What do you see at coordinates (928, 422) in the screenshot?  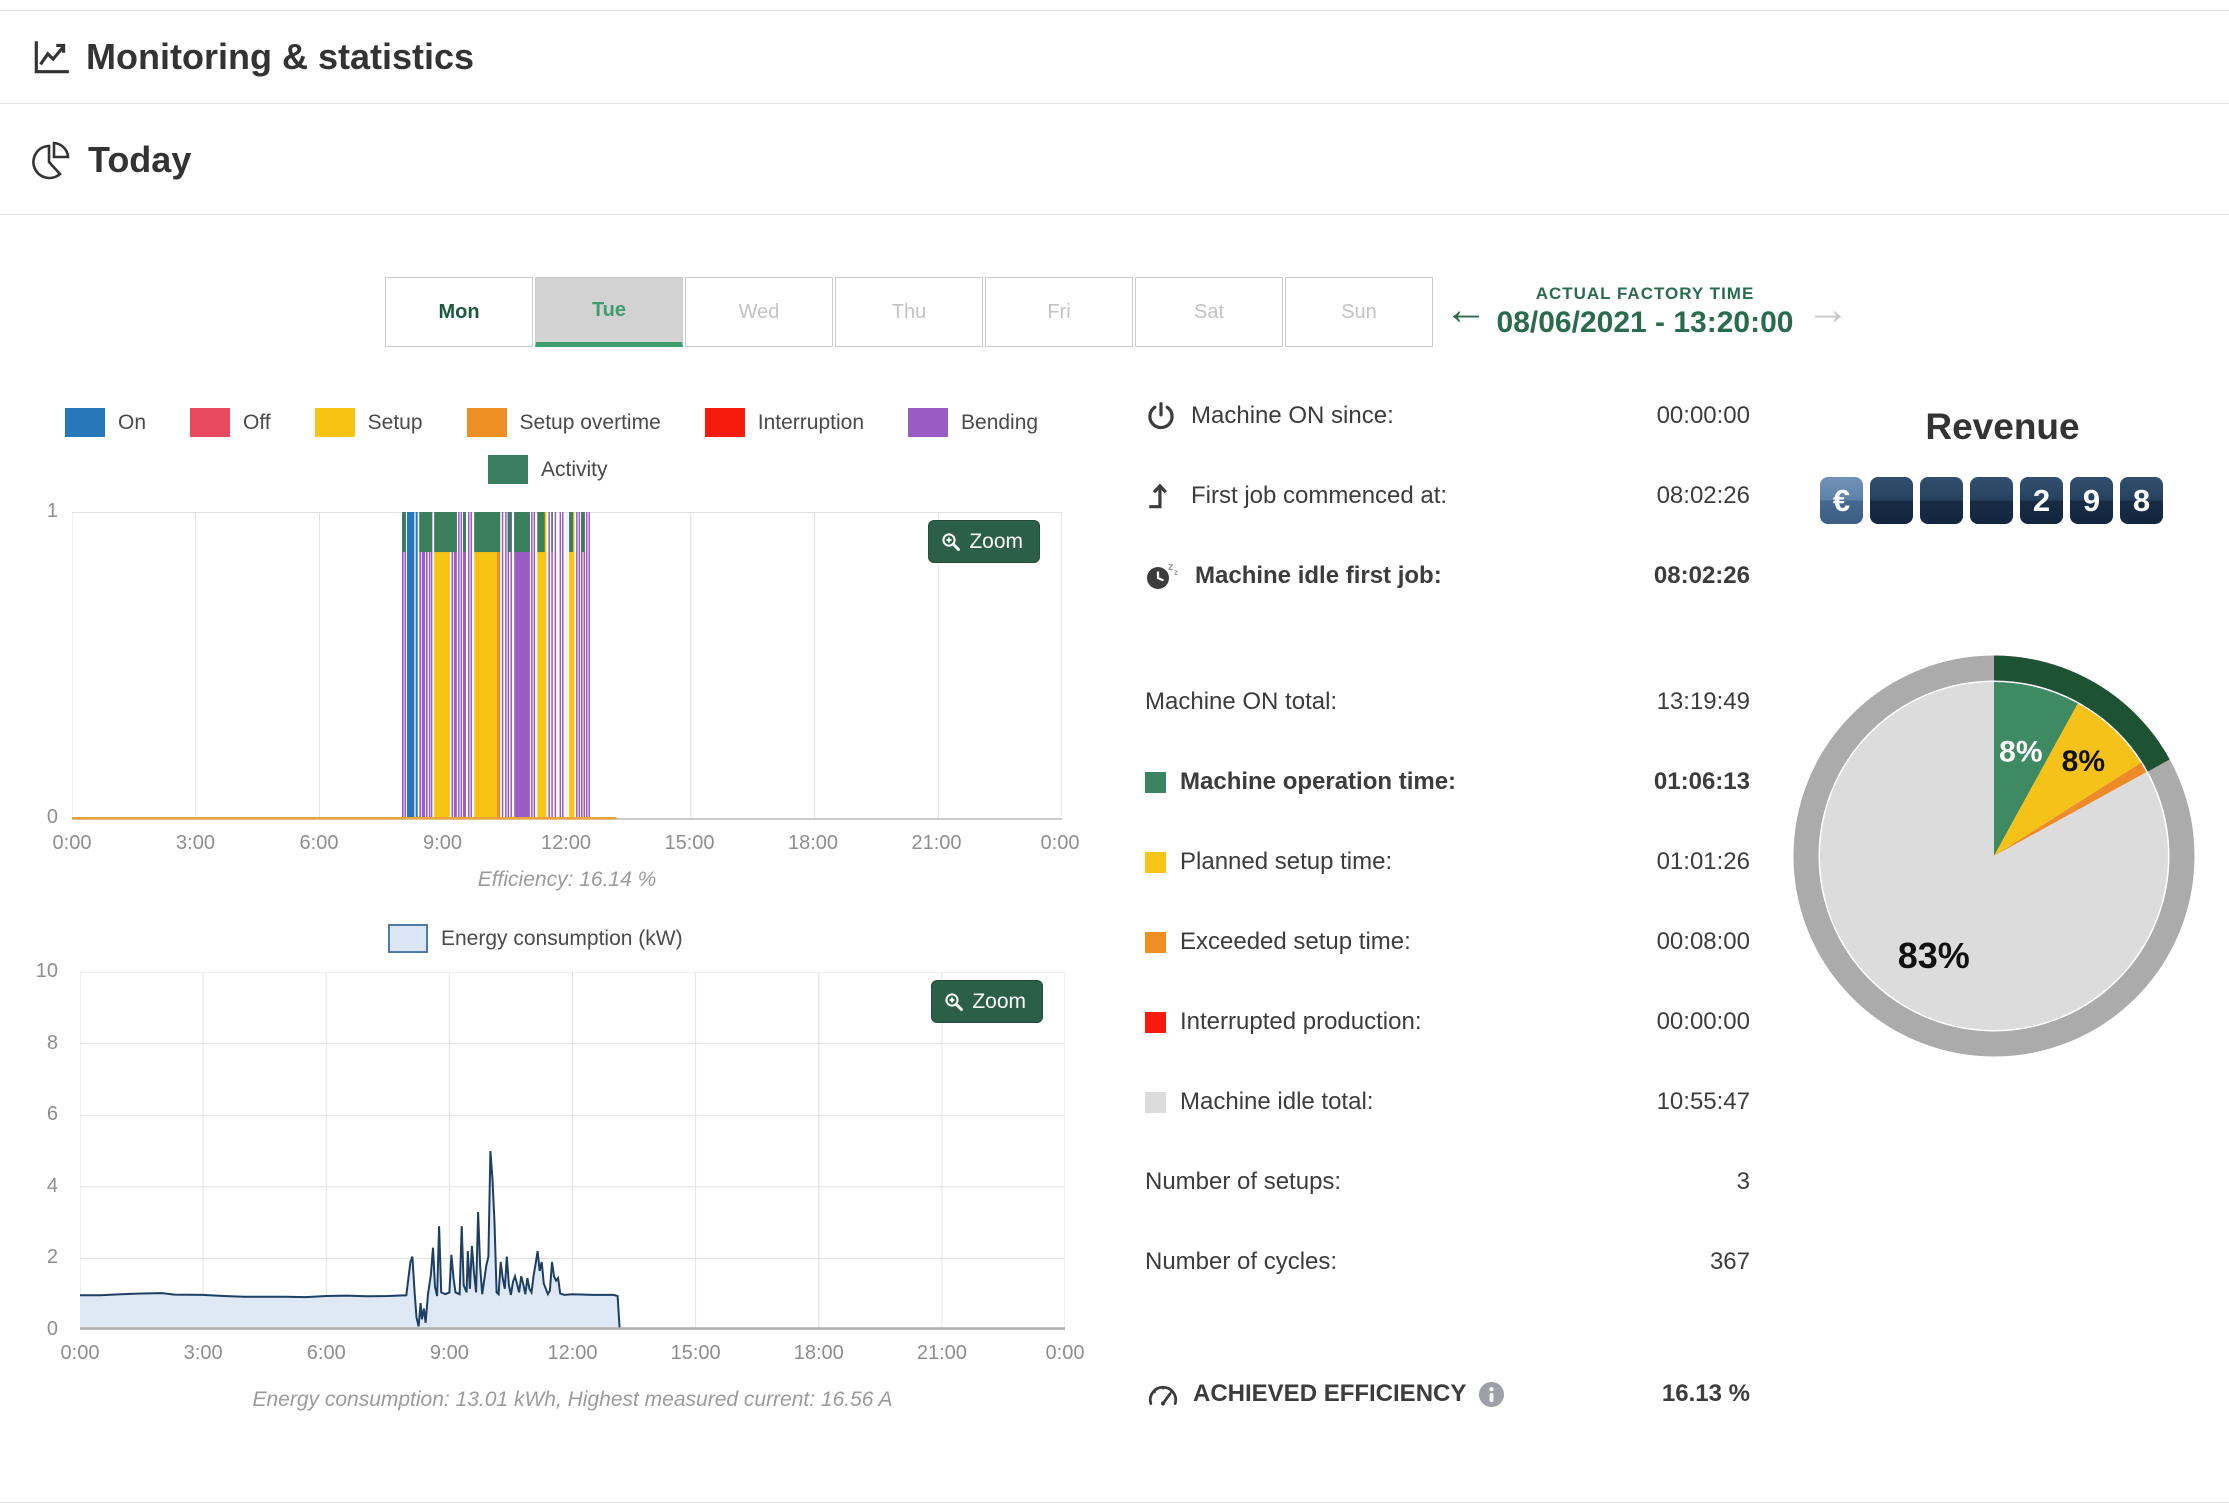 I see `bending-swatch` at bounding box center [928, 422].